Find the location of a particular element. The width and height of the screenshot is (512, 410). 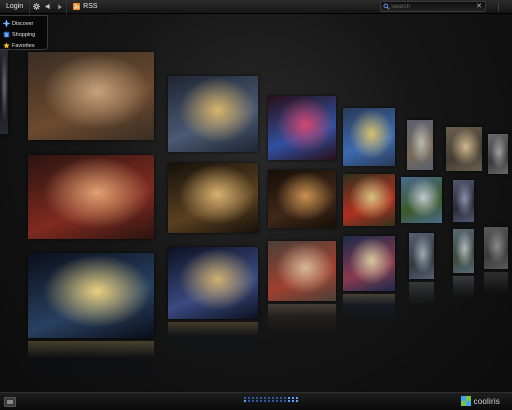

shopping-icon: $ is located at coordinates (6, 34).